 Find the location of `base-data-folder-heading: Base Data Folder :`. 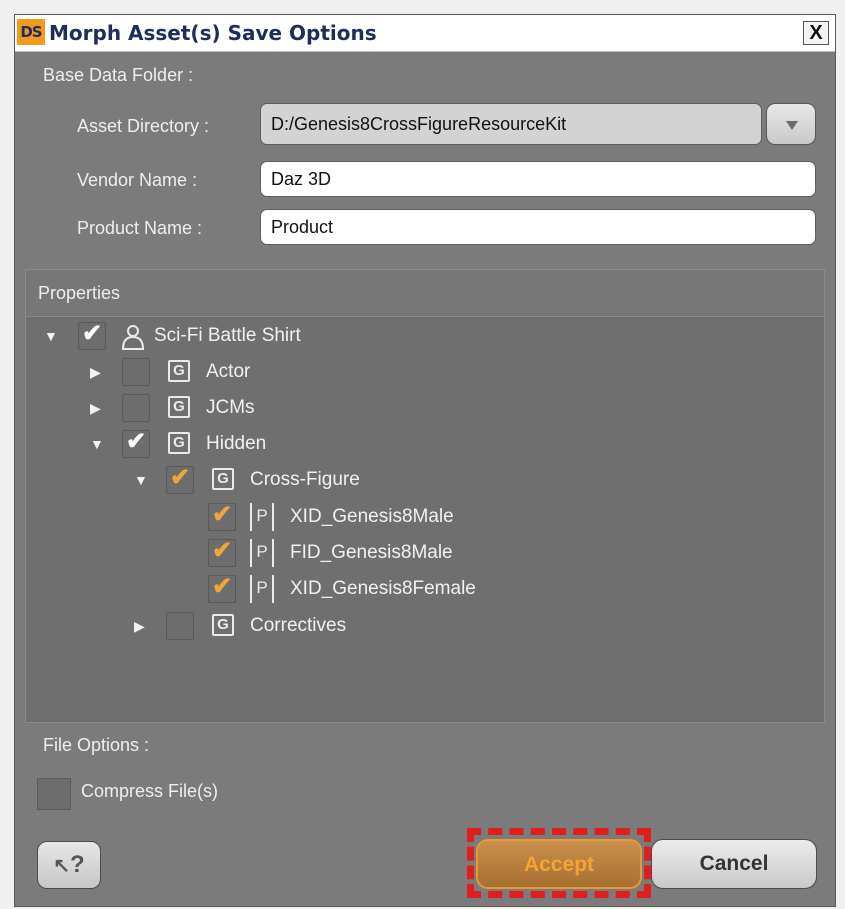

base-data-folder-heading: Base Data Folder : is located at coordinates (118, 75).